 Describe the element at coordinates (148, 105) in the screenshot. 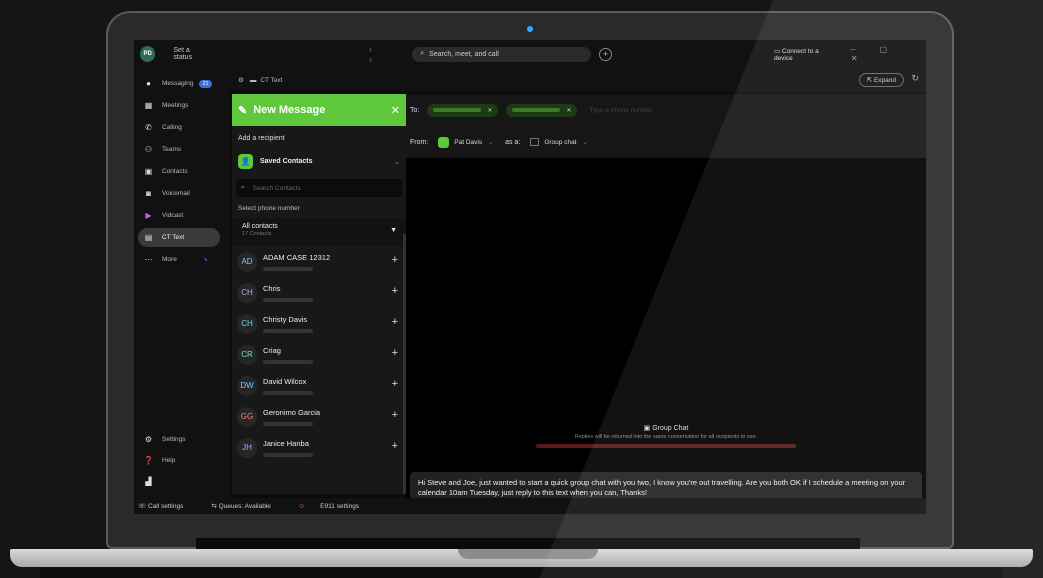

I see `calendar-icon: ▦` at that location.